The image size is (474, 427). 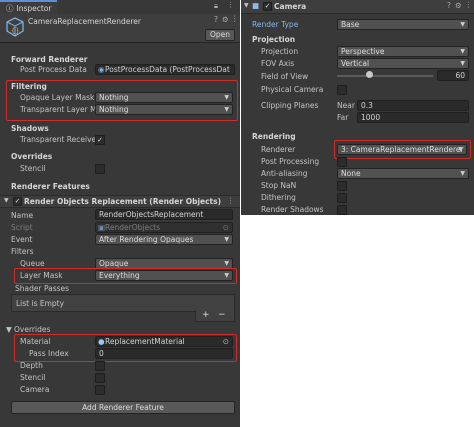 I want to click on opaque-mask-dropdown: Nothing ▼, so click(x=164, y=97).